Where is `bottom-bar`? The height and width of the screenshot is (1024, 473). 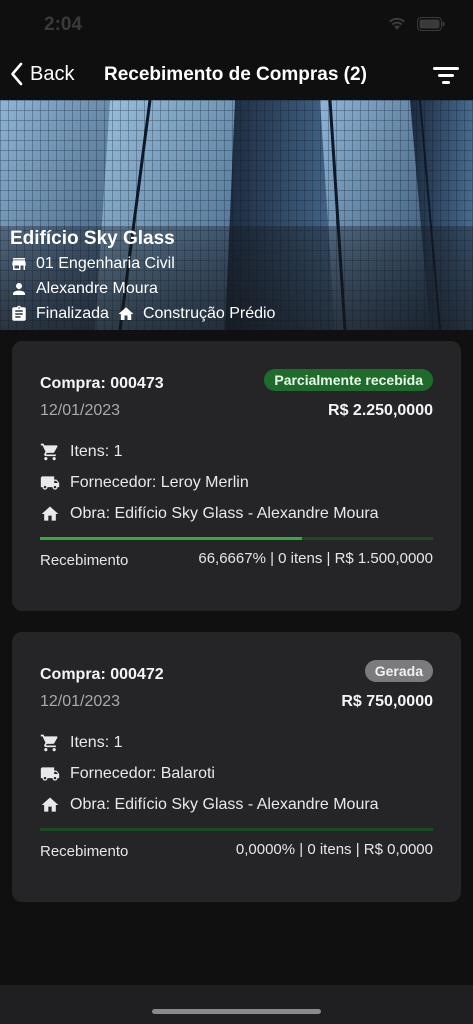
bottom-bar is located at coordinates (236, 1004).